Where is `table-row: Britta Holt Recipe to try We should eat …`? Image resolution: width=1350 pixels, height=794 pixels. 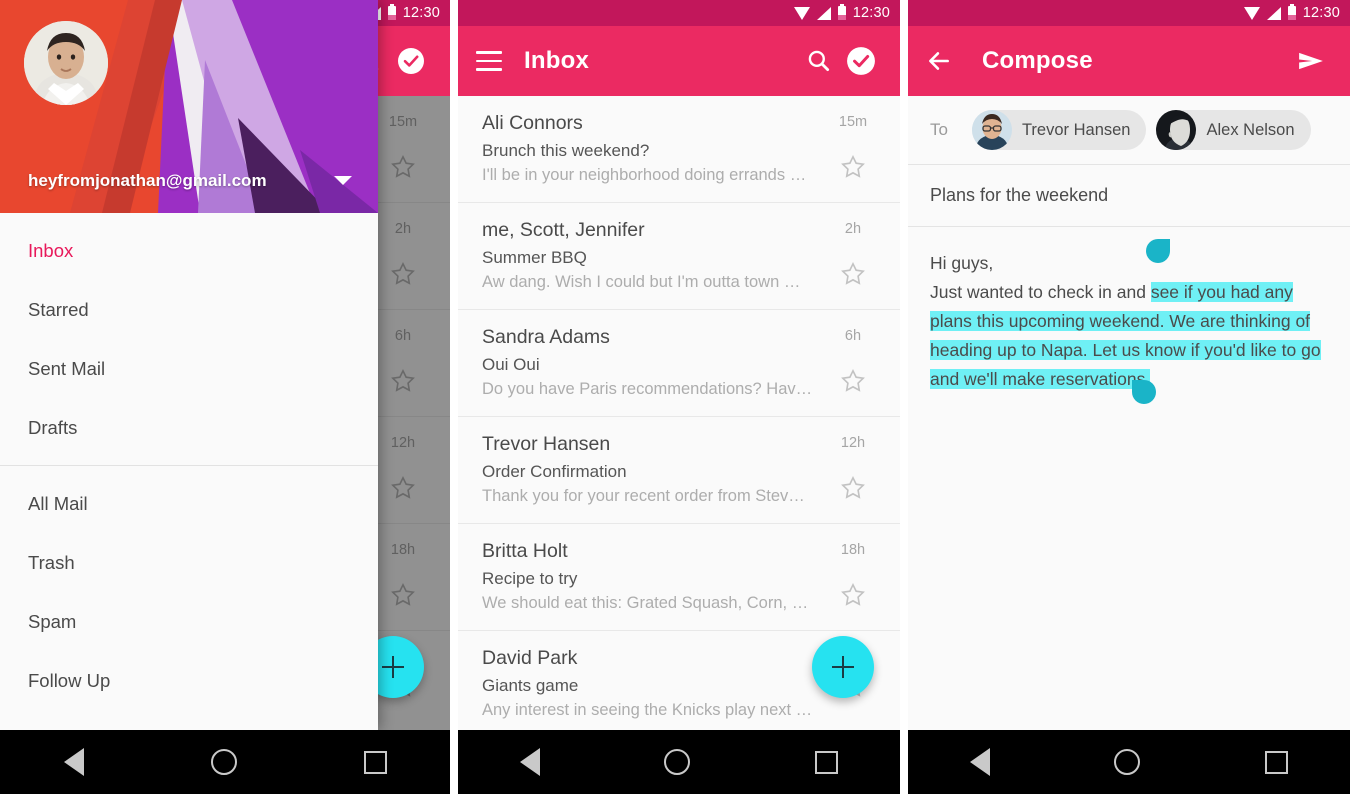 table-row: Britta Holt Recipe to try We should eat … is located at coordinates (679, 577).